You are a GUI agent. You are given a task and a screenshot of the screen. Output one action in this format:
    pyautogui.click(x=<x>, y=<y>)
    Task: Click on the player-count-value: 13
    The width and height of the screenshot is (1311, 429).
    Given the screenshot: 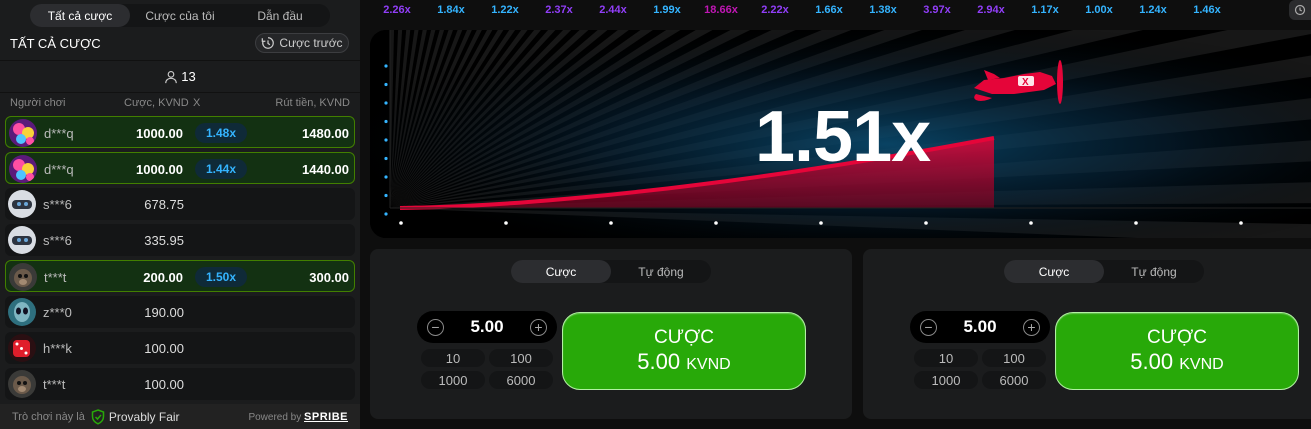 What is the action you would take?
    pyautogui.click(x=188, y=76)
    